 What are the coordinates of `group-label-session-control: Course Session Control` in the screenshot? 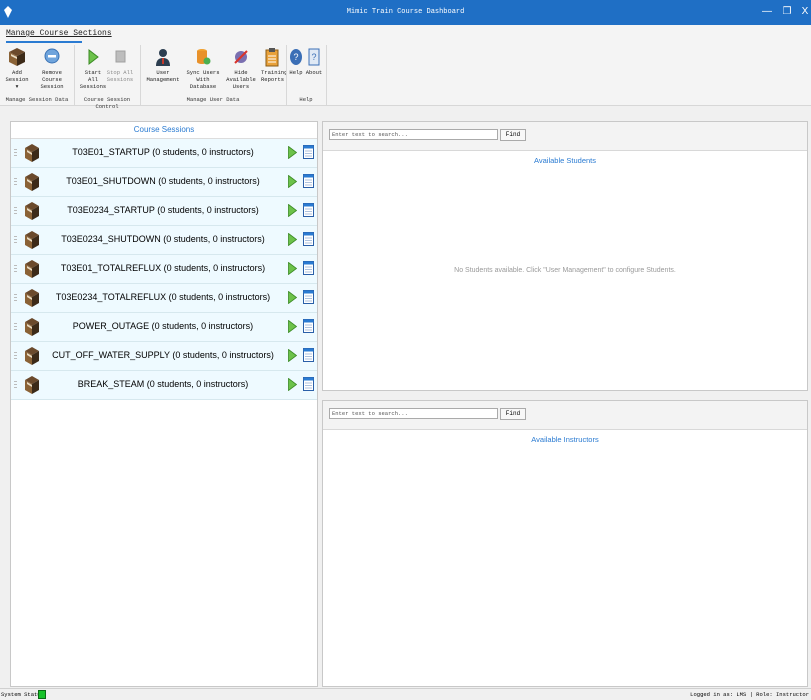 It's located at (107, 103).